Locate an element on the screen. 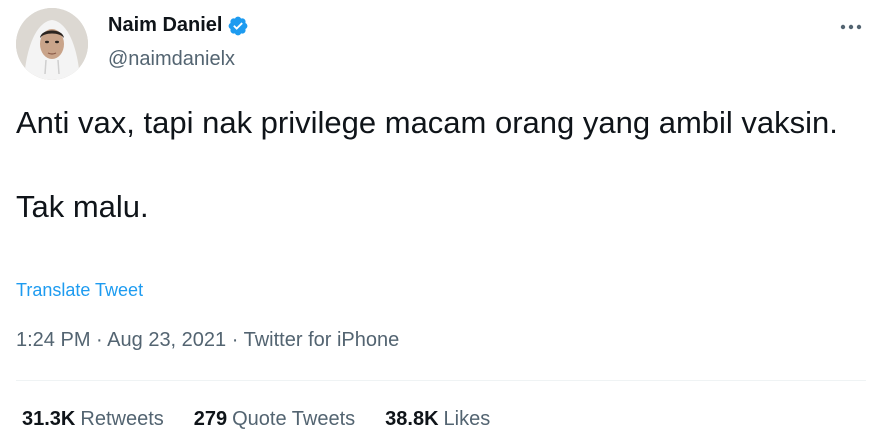  tweet-source: Twitter for iPhone is located at coordinates (322, 340).